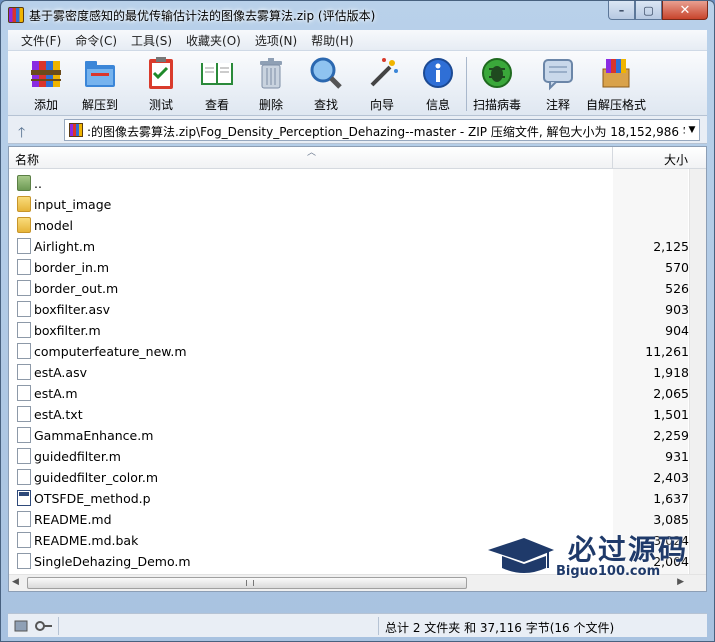  I want to click on menu-file: 文件(F), so click(41, 40).